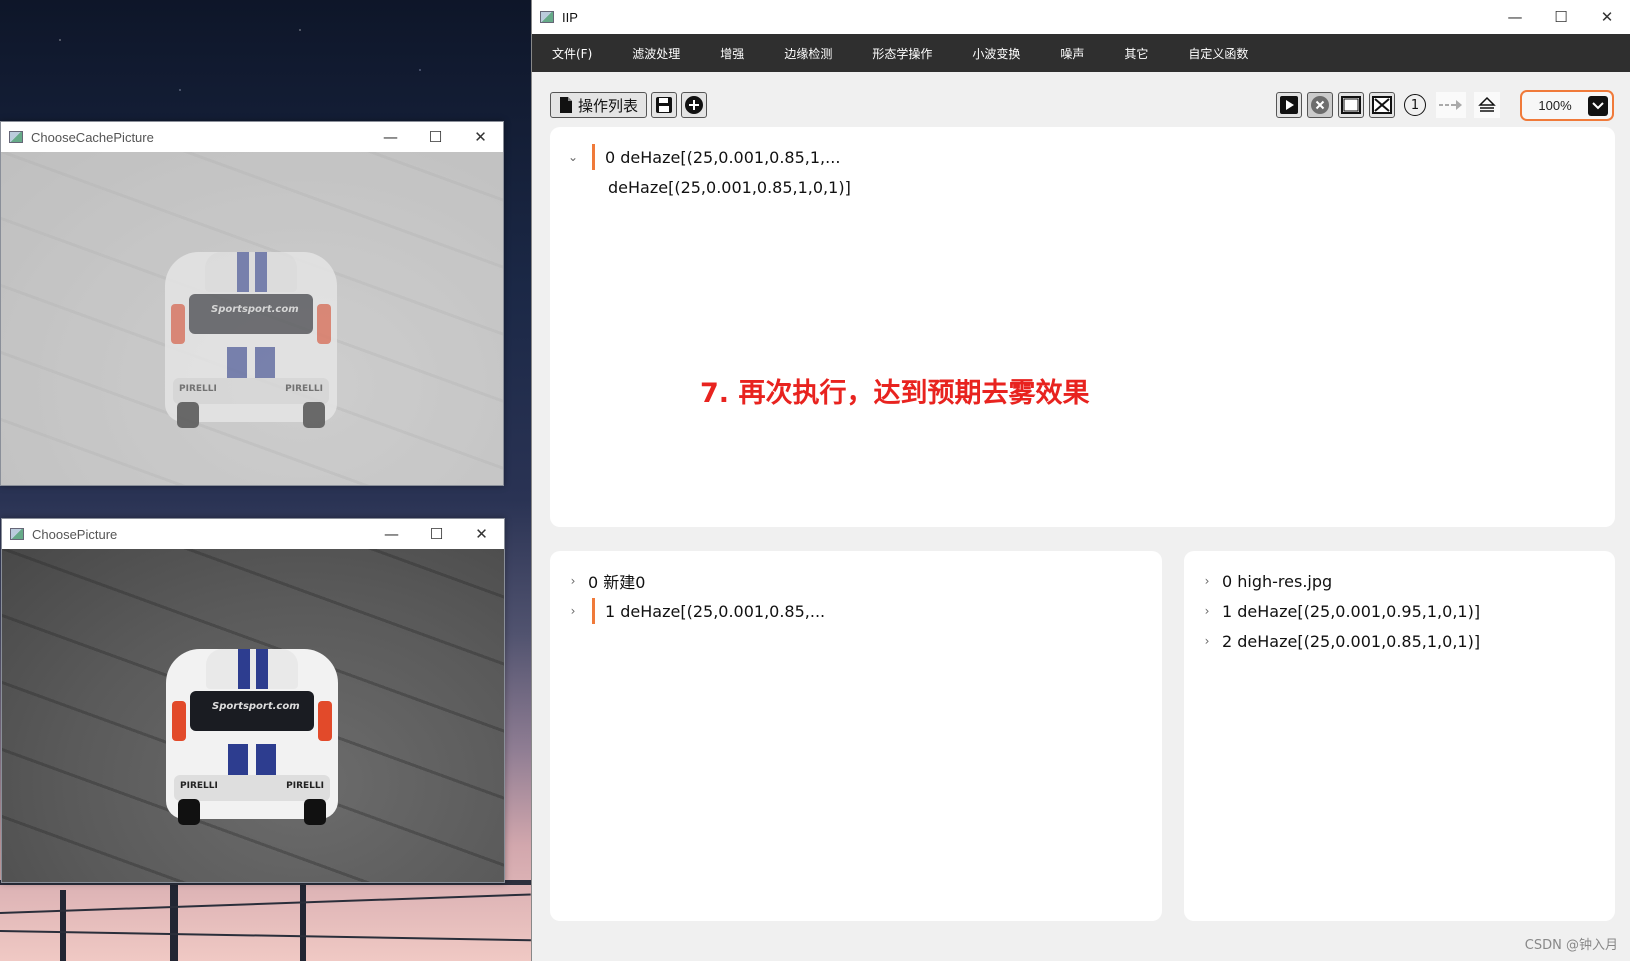 The width and height of the screenshot is (1630, 961). I want to click on chevron-down-icon, so click(1598, 105).